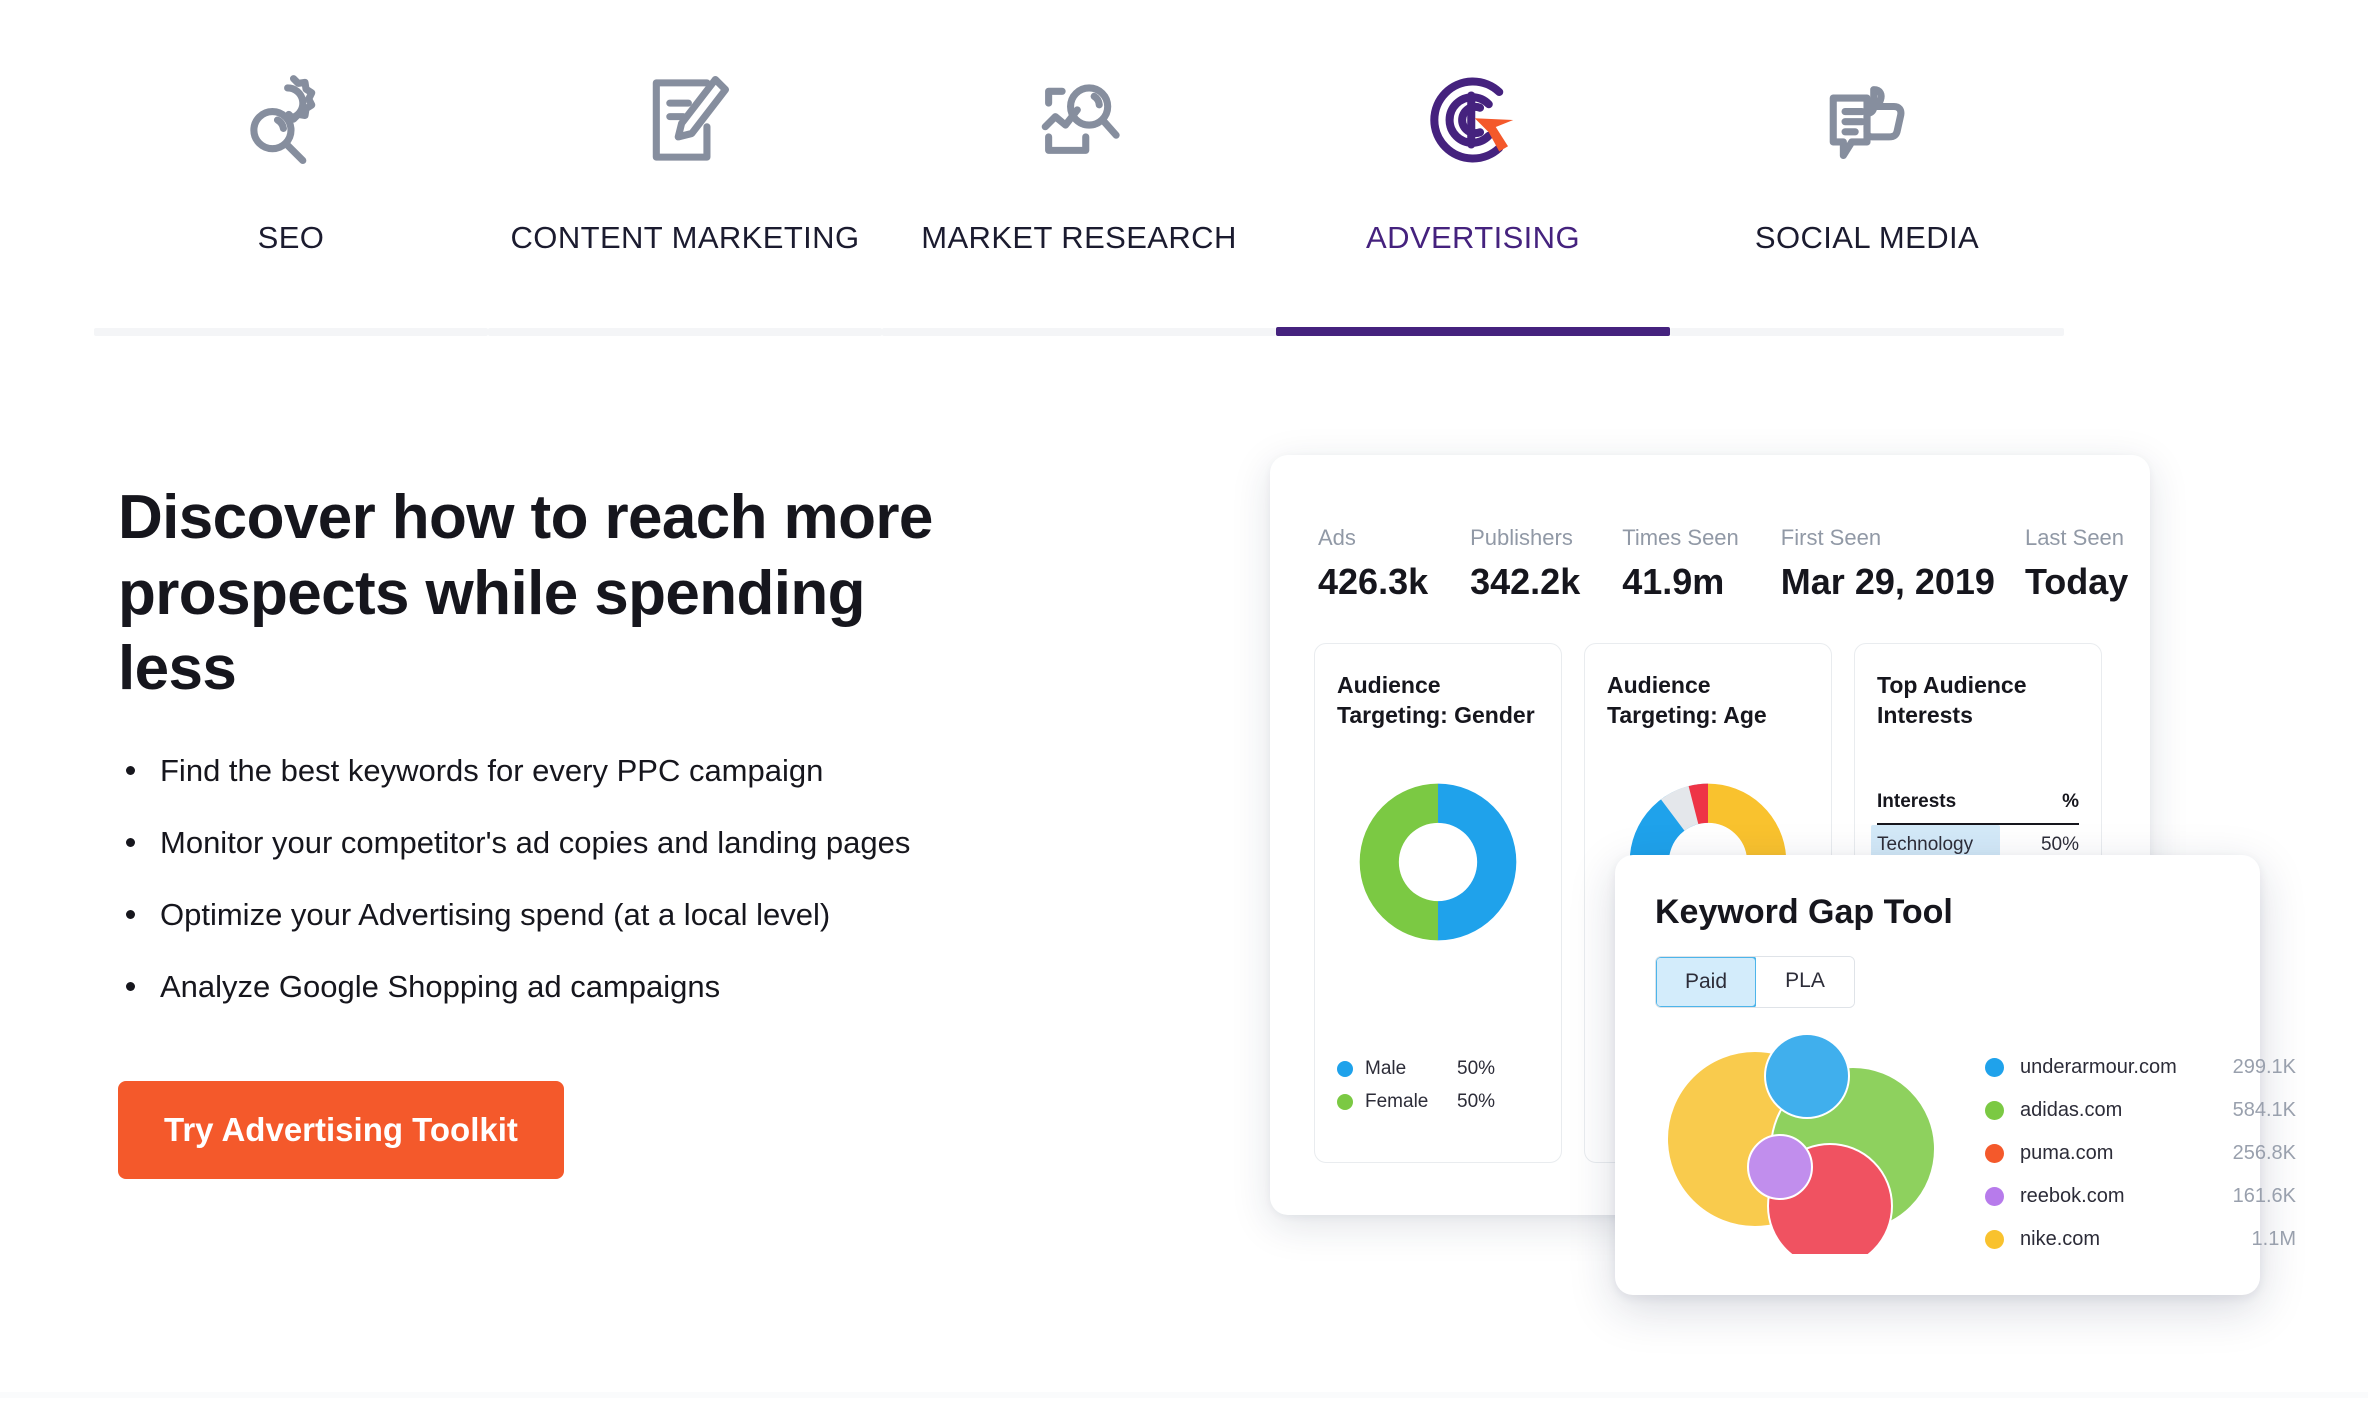  Describe the element at coordinates (1473, 120) in the screenshot. I see `target-dollar-cursor-icon` at that location.